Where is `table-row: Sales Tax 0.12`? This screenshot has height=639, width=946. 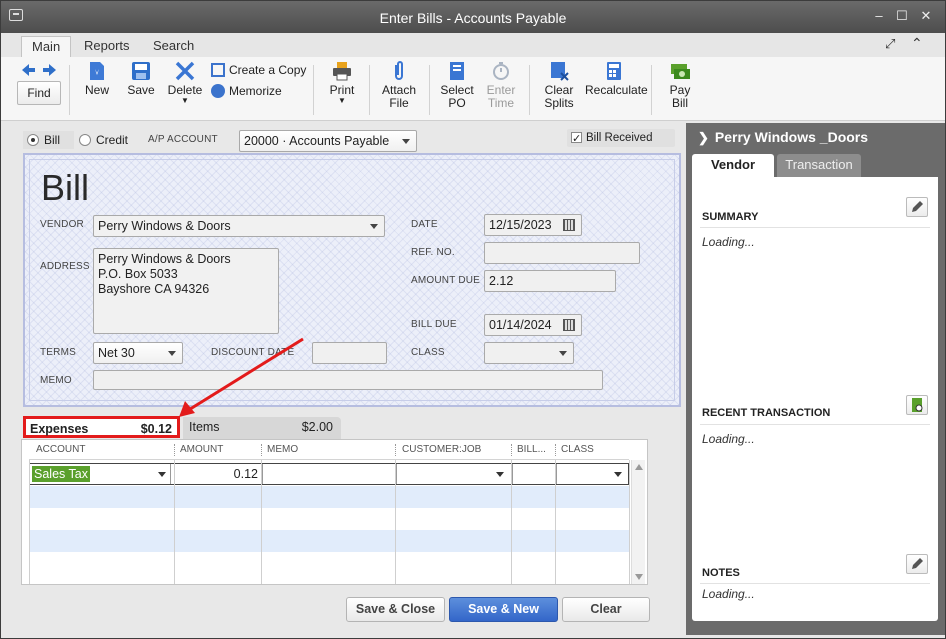
table-row: Sales Tax 0.12 is located at coordinates (329, 474).